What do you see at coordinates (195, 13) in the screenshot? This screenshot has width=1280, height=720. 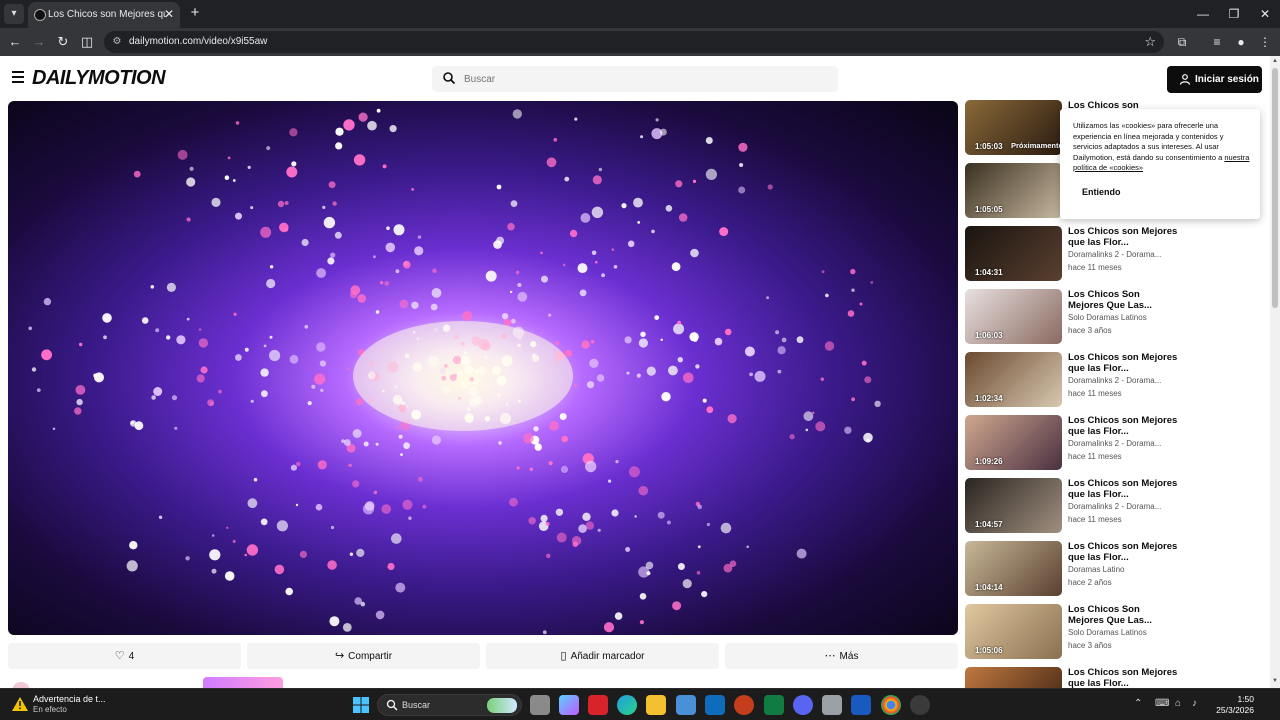 I see `new-tab-button: +` at bounding box center [195, 13].